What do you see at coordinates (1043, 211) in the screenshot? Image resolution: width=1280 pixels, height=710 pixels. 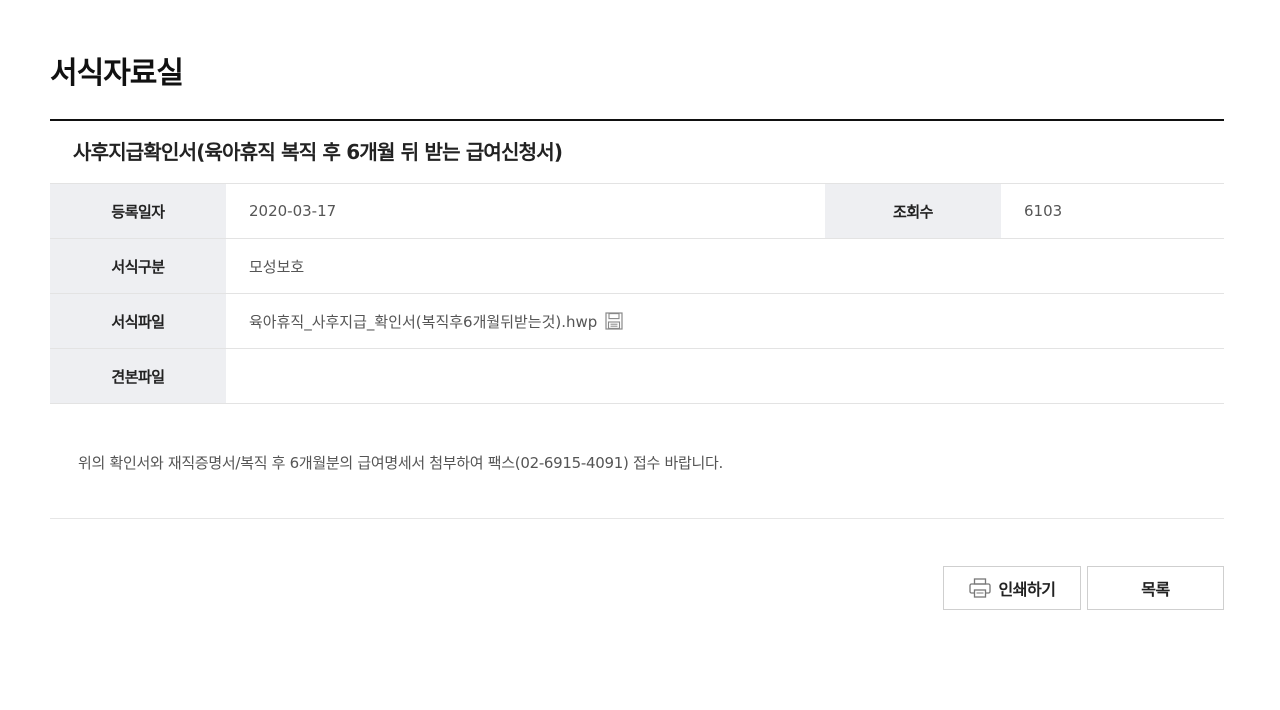 I see `views-value: 6103` at bounding box center [1043, 211].